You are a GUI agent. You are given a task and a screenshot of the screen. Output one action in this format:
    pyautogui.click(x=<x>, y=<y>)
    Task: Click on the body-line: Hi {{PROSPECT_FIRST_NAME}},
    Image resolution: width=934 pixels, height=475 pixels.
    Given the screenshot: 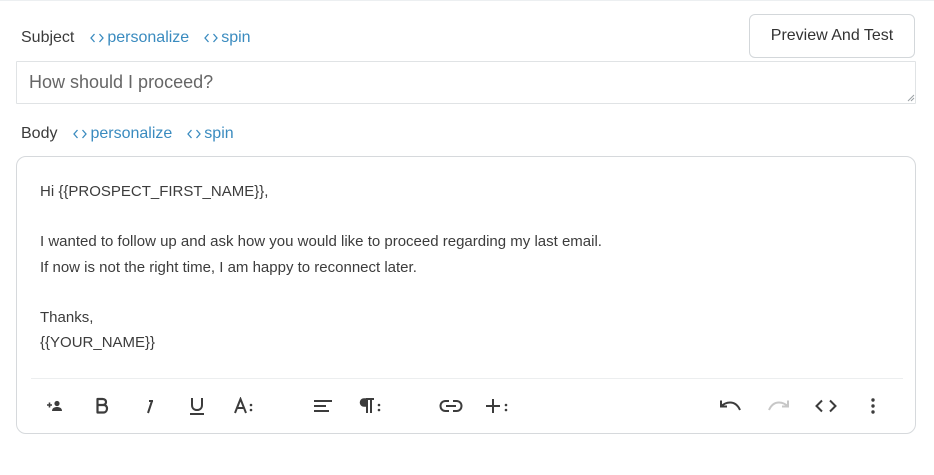 What is the action you would take?
    pyautogui.click(x=154, y=191)
    